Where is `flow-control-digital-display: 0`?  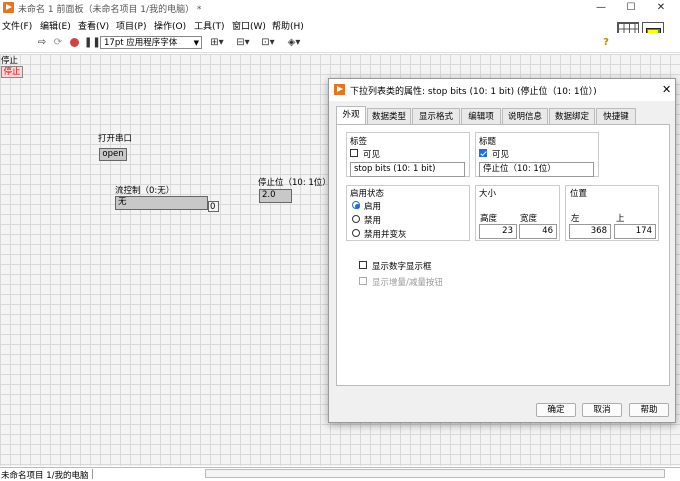 flow-control-digital-display: 0 is located at coordinates (213, 206).